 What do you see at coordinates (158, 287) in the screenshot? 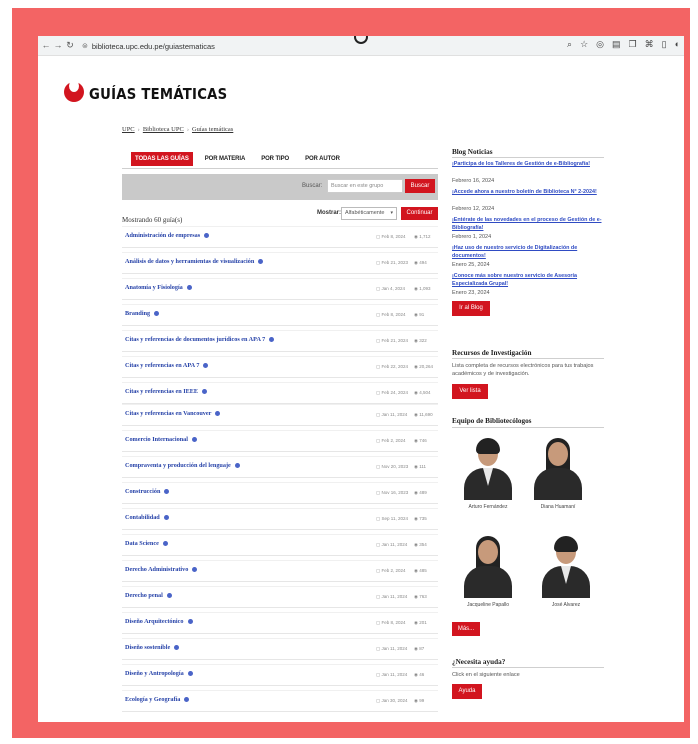
I see `guide-title: Anatomía y Fisiología` at bounding box center [158, 287].